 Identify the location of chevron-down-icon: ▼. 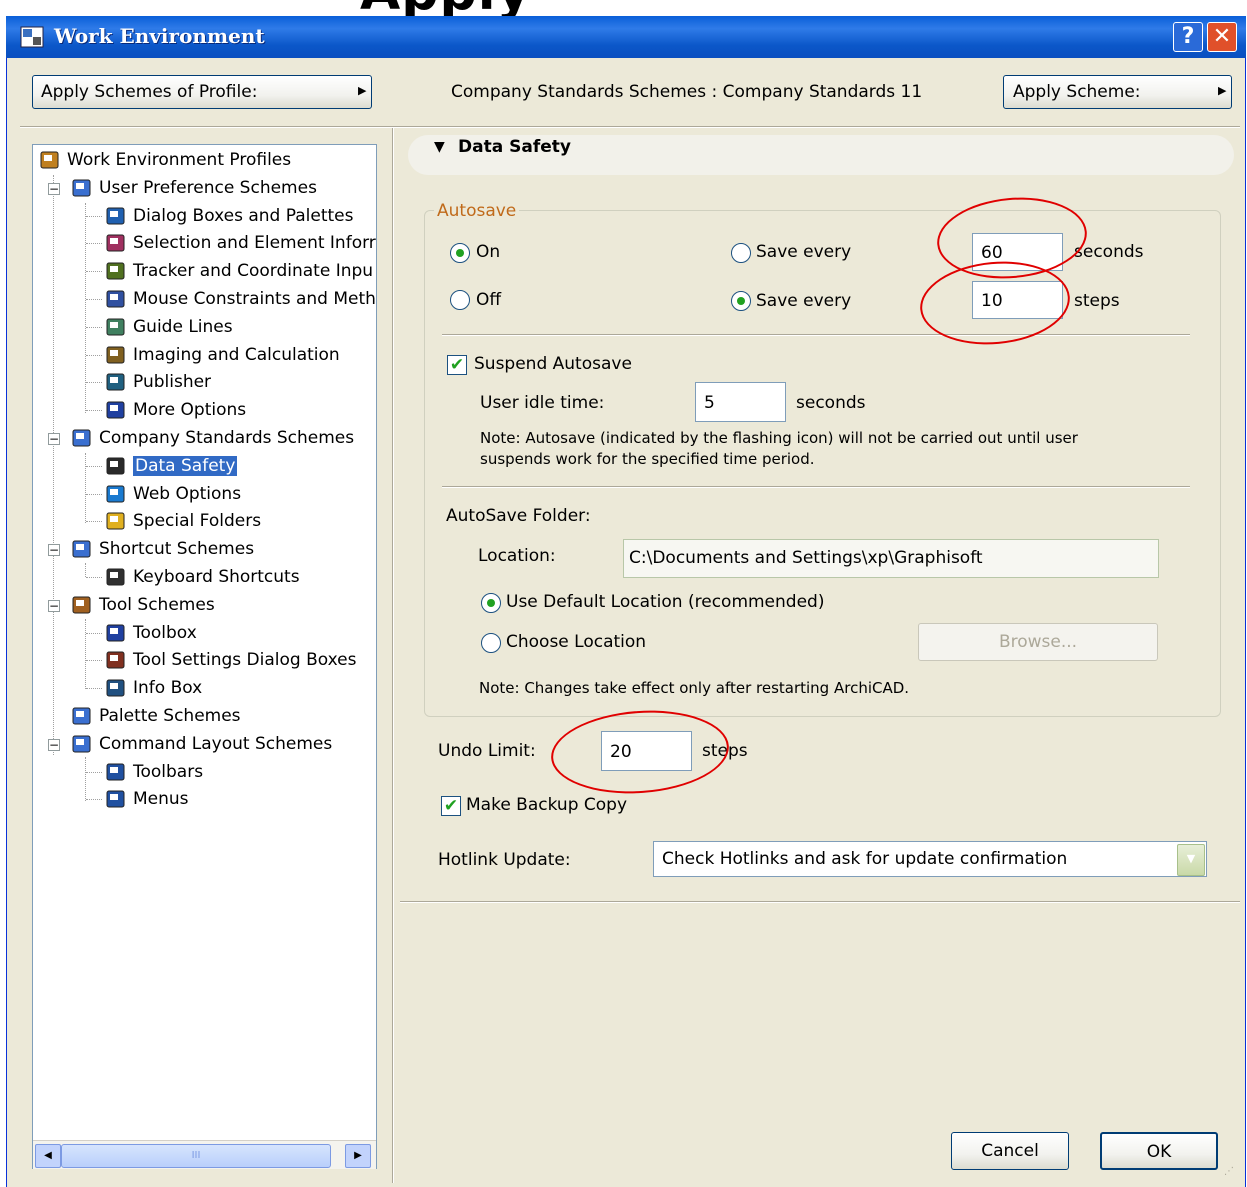
(1191, 860).